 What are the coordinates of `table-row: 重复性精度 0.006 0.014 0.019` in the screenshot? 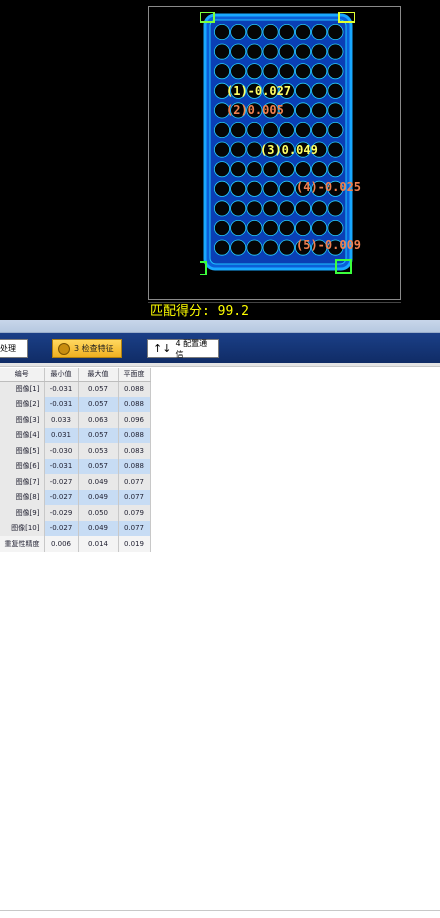 It's located at (75, 544).